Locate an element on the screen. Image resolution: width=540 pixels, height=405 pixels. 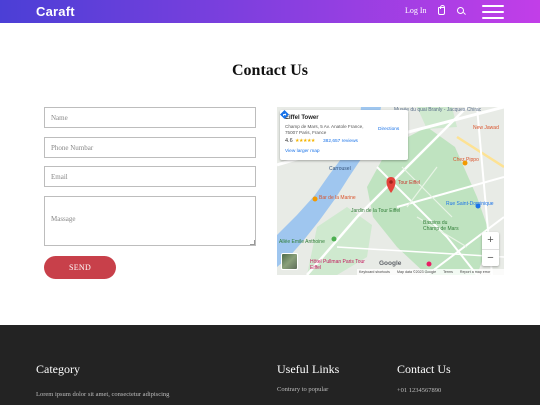
email-input is located at coordinates (150, 176).